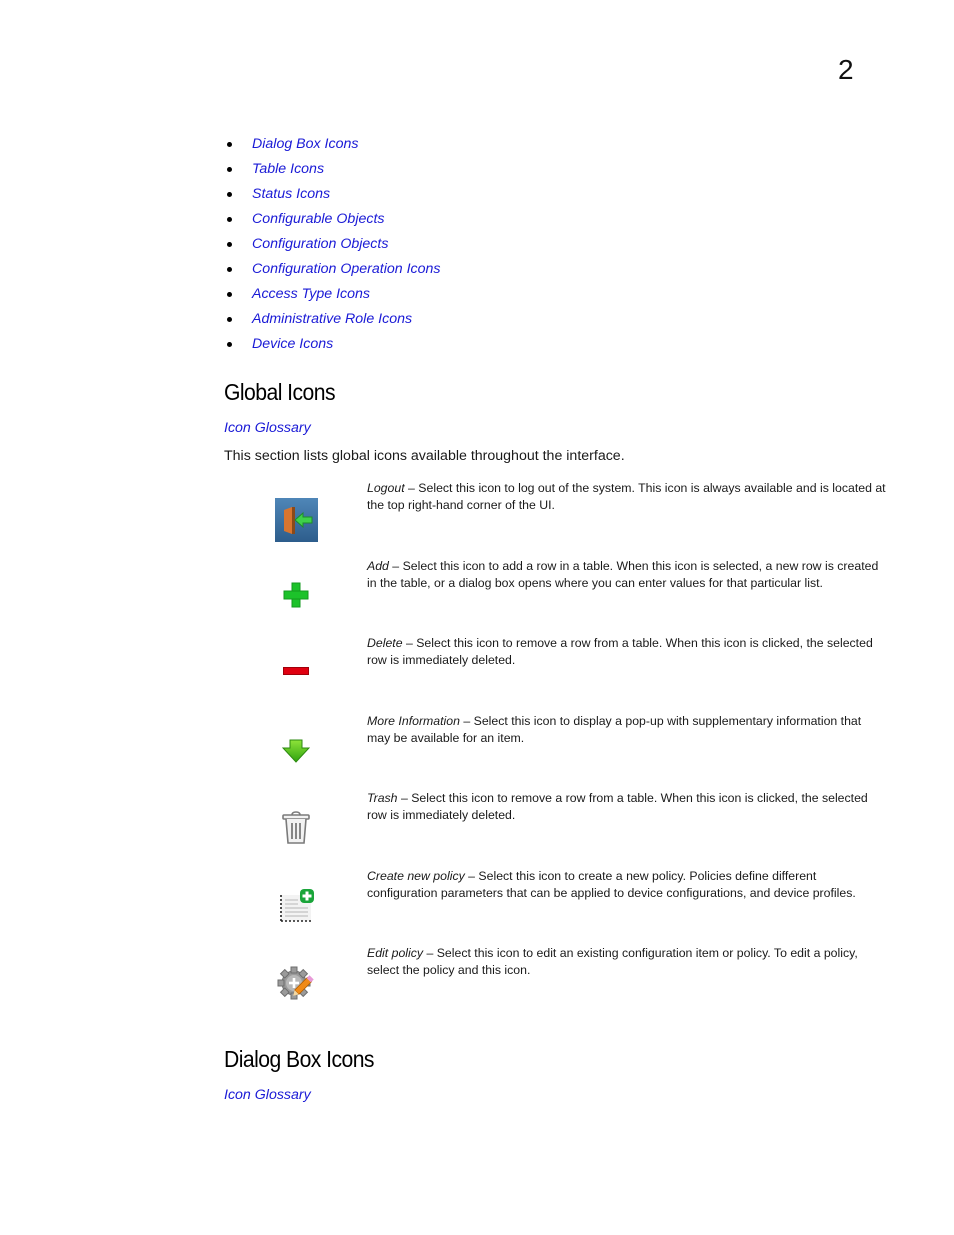  Describe the element at coordinates (296, 520) in the screenshot. I see `logout-icon` at that location.